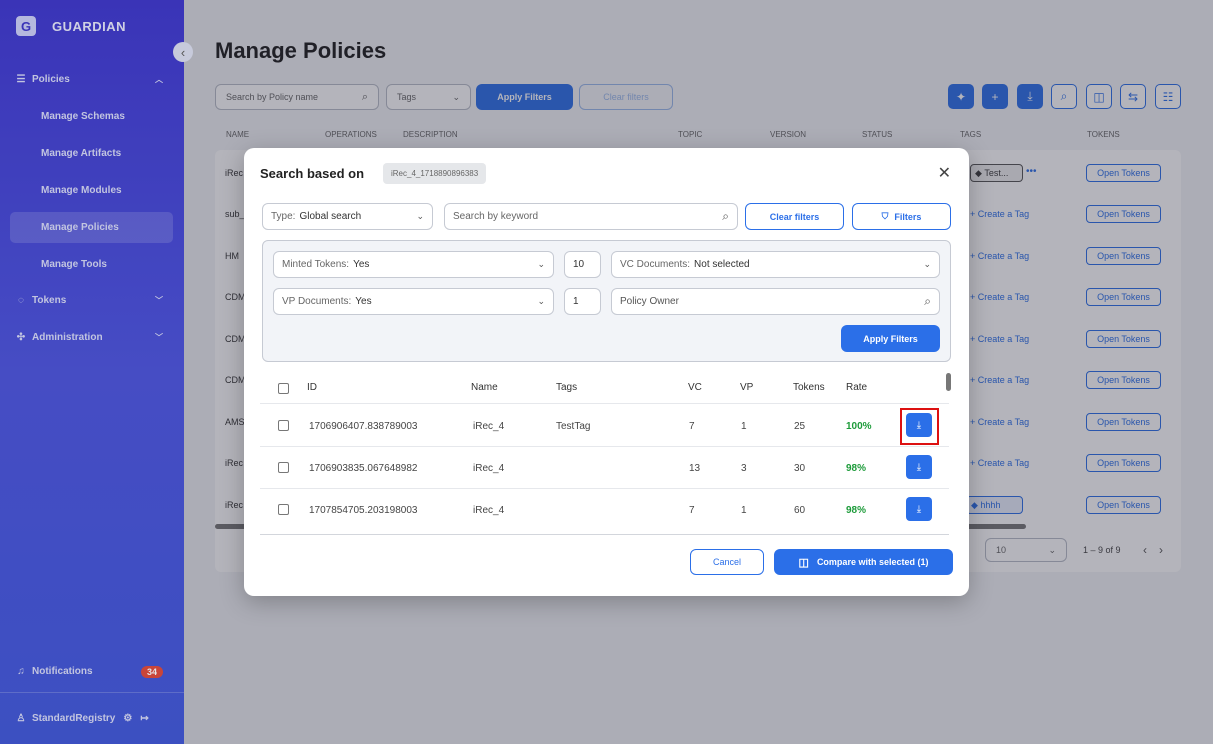 The width and height of the screenshot is (1213, 744). Describe the element at coordinates (496, 216) in the screenshot. I see `keyword-placeholder: Search by keyword` at that location.